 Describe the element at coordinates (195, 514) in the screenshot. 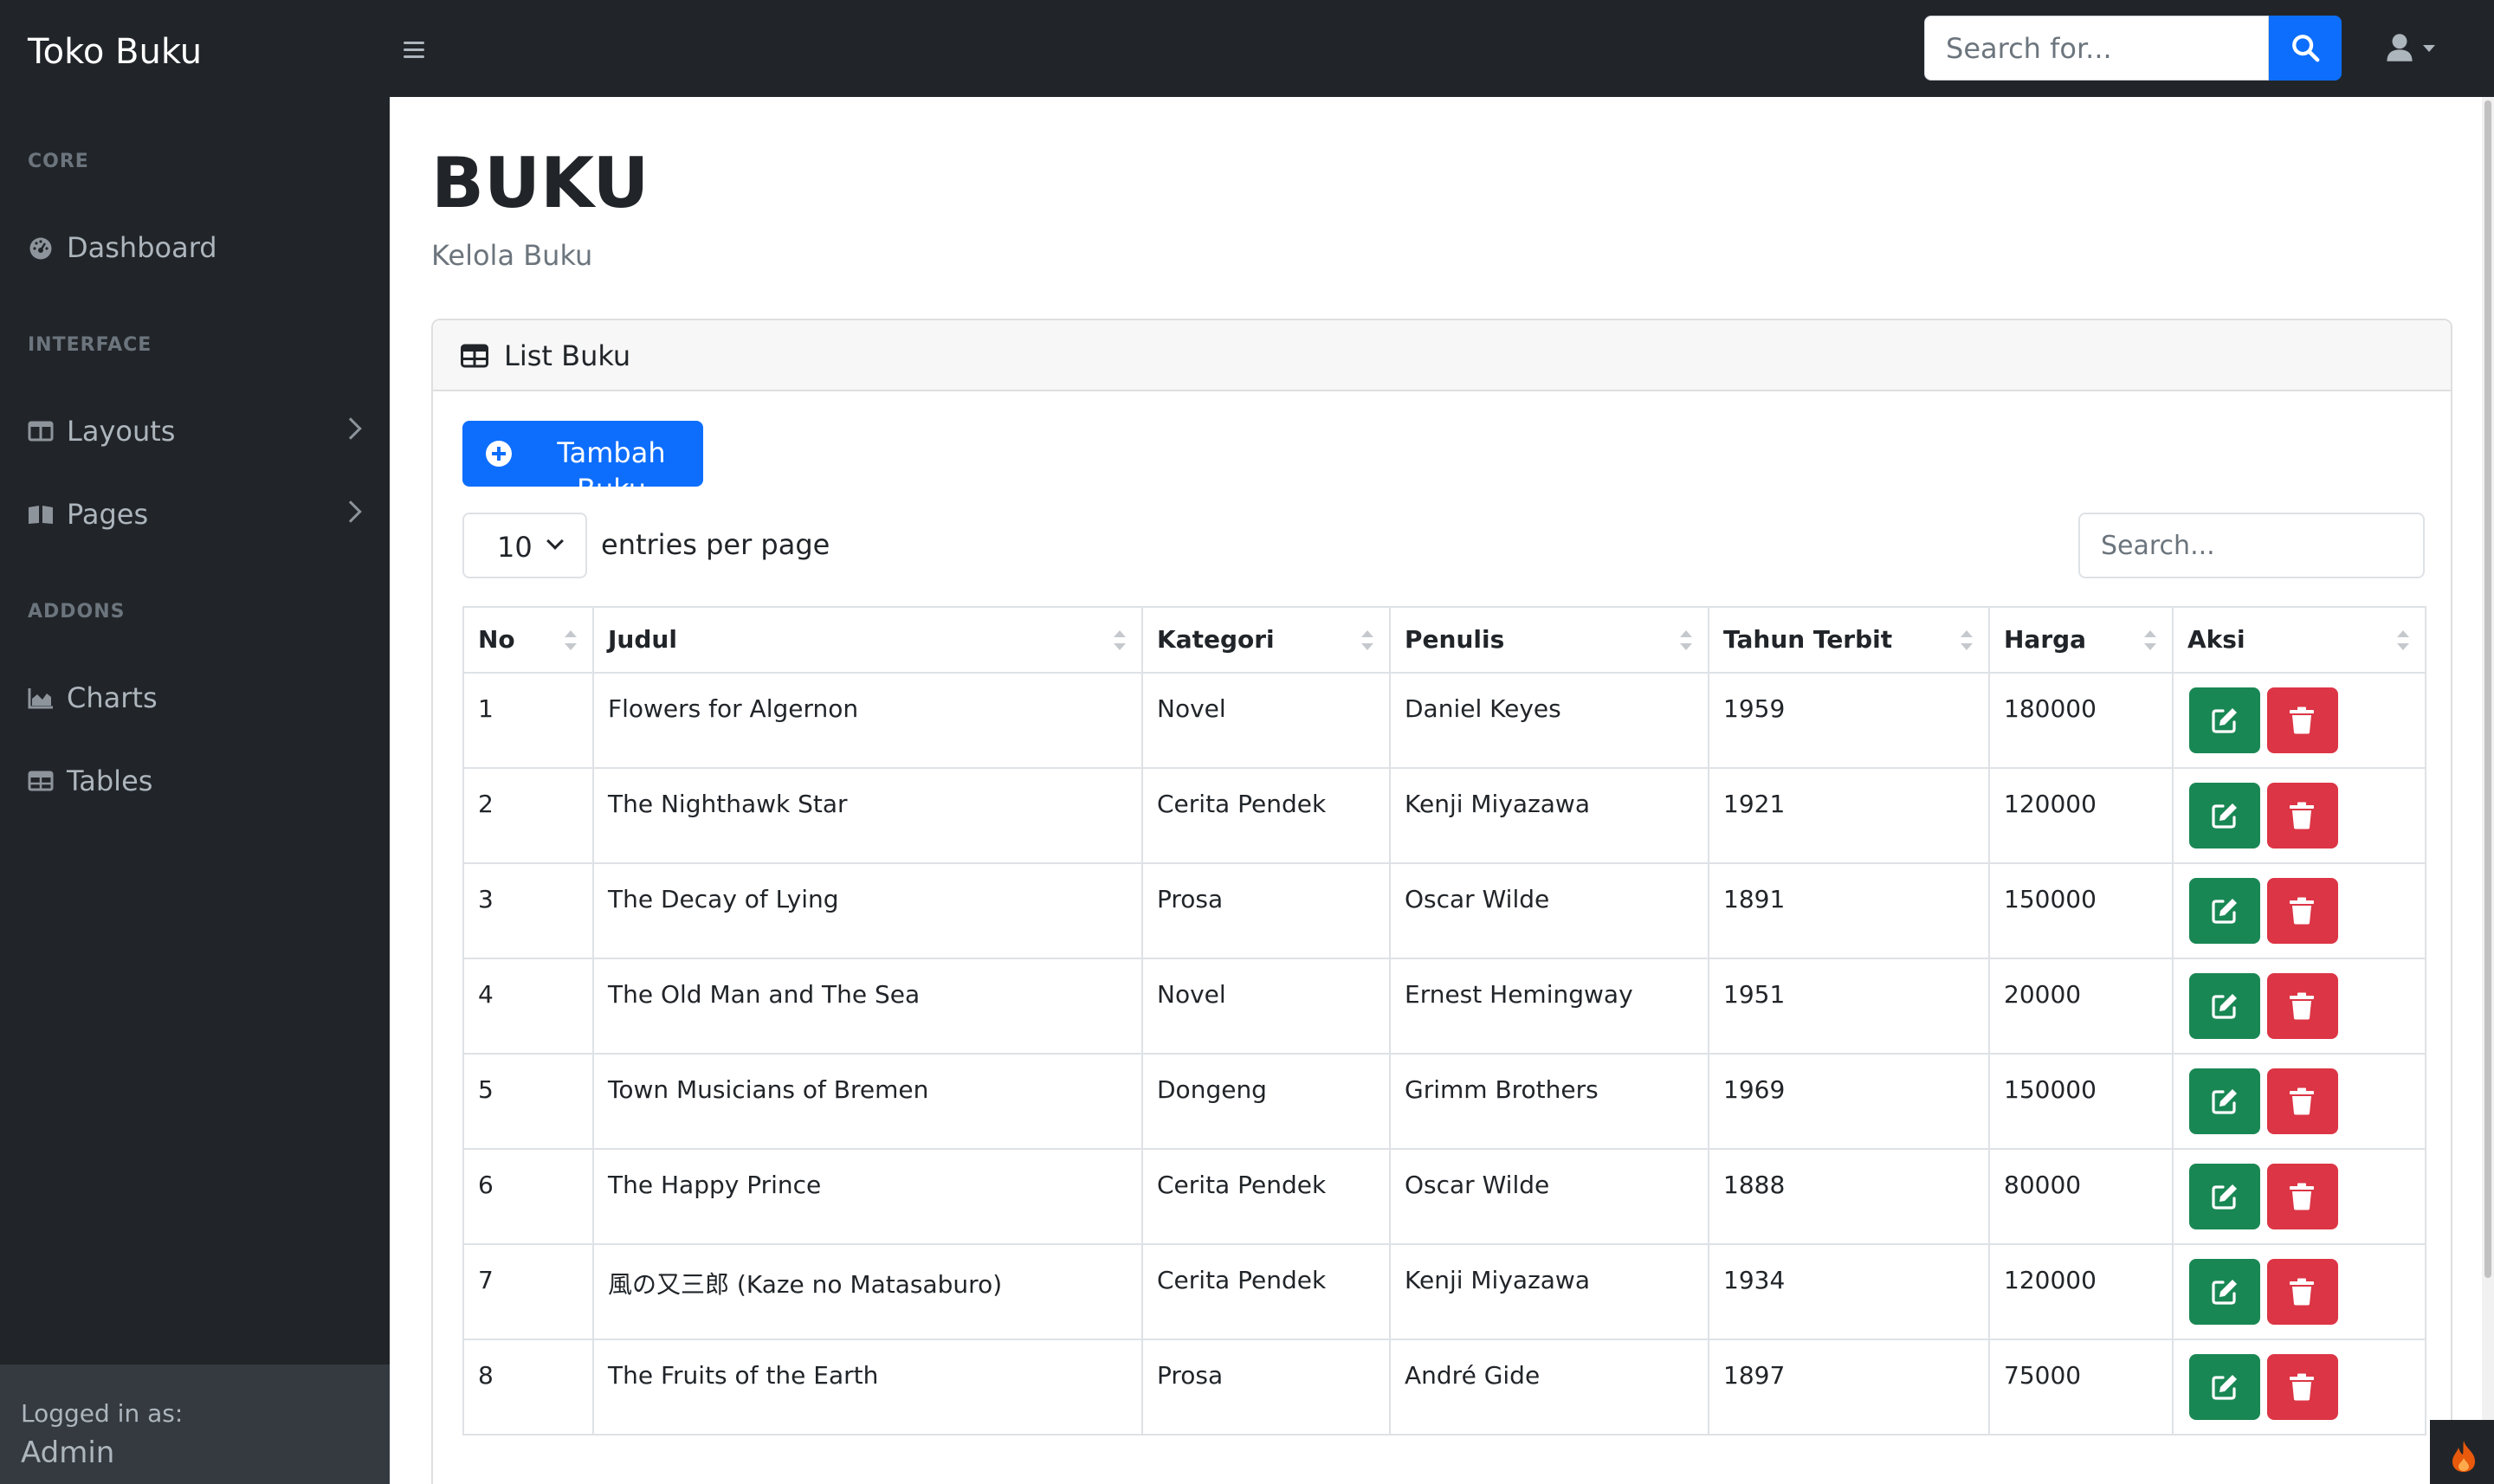

I see `sidebar-item-pages: Pages` at that location.